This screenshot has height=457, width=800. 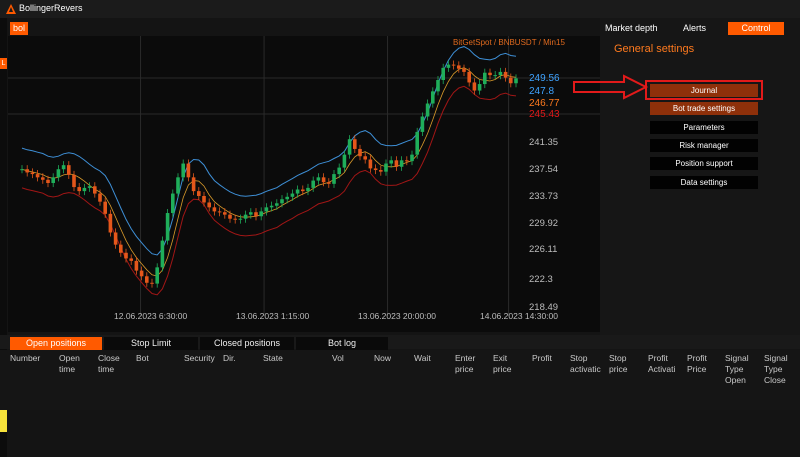 I want to click on column-header: Vol, so click(x=347, y=358).